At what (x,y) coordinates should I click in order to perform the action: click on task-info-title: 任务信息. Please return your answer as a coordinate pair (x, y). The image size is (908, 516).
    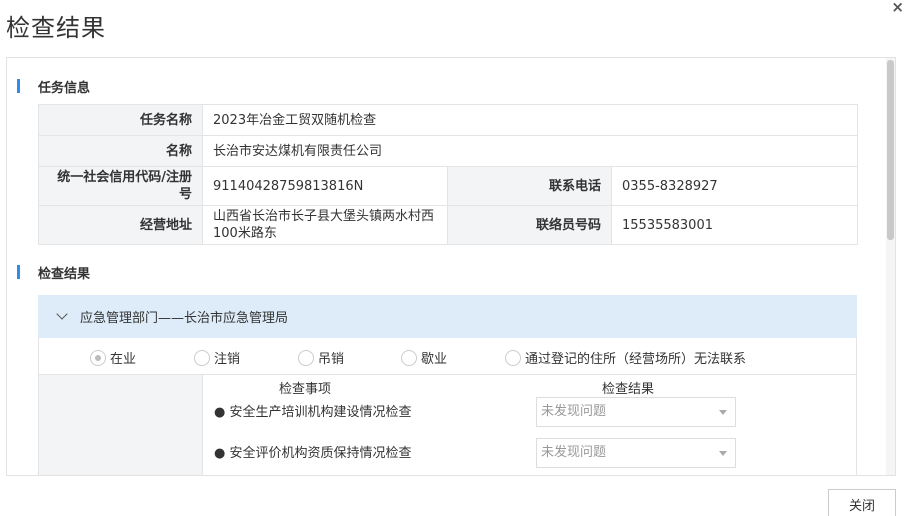
    Looking at the image, I should click on (64, 88).